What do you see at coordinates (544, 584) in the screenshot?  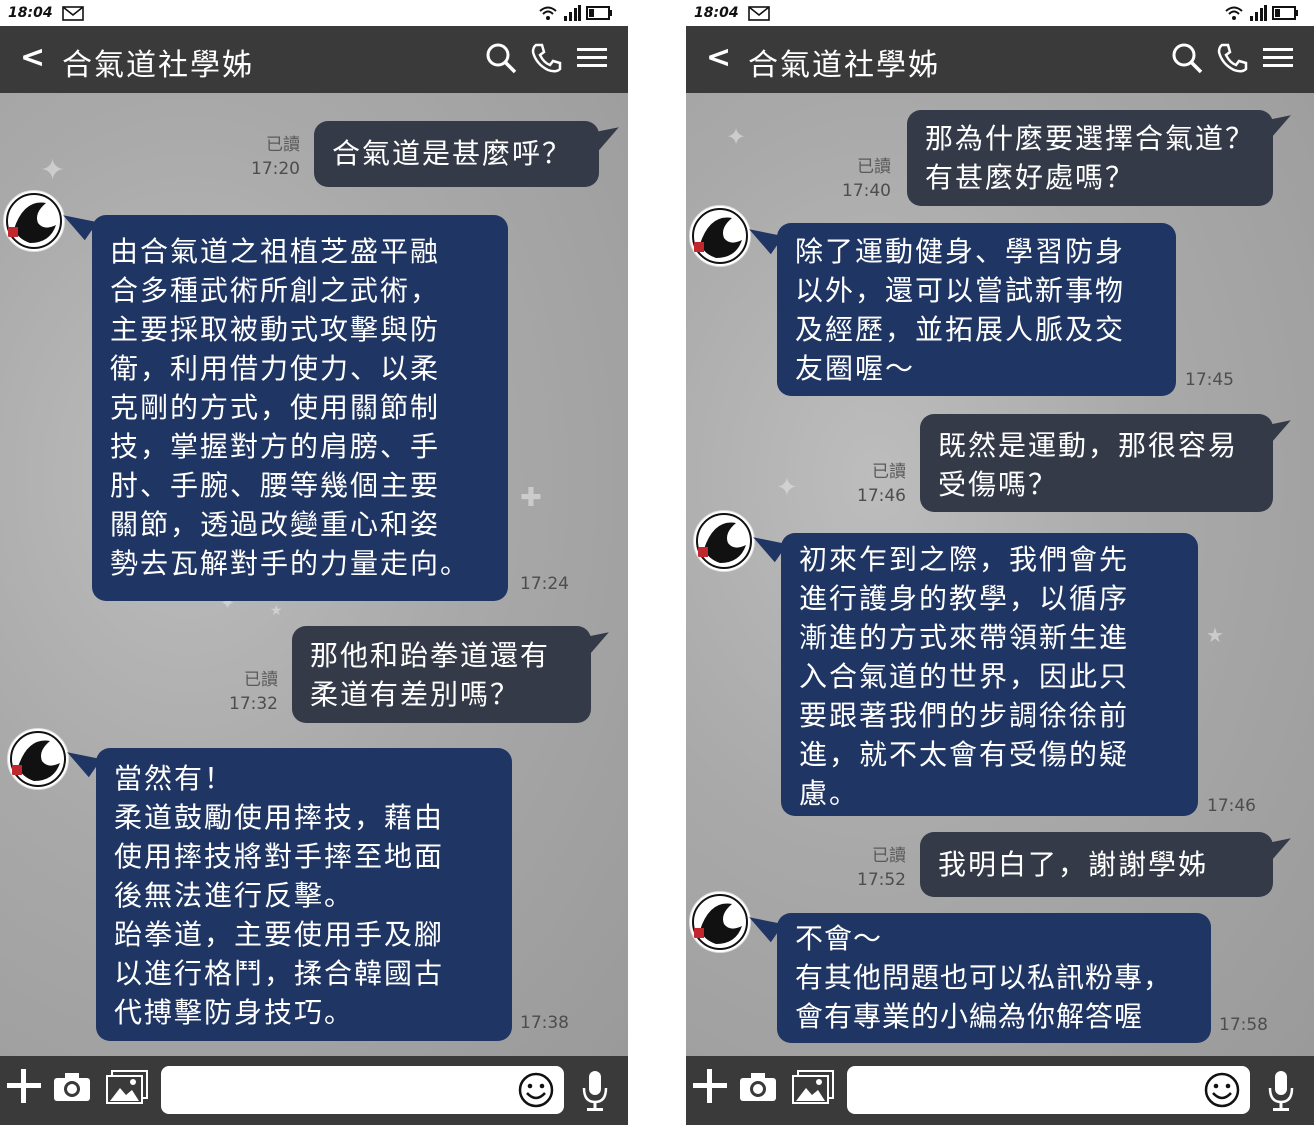 I see `message-time: 17:24` at bounding box center [544, 584].